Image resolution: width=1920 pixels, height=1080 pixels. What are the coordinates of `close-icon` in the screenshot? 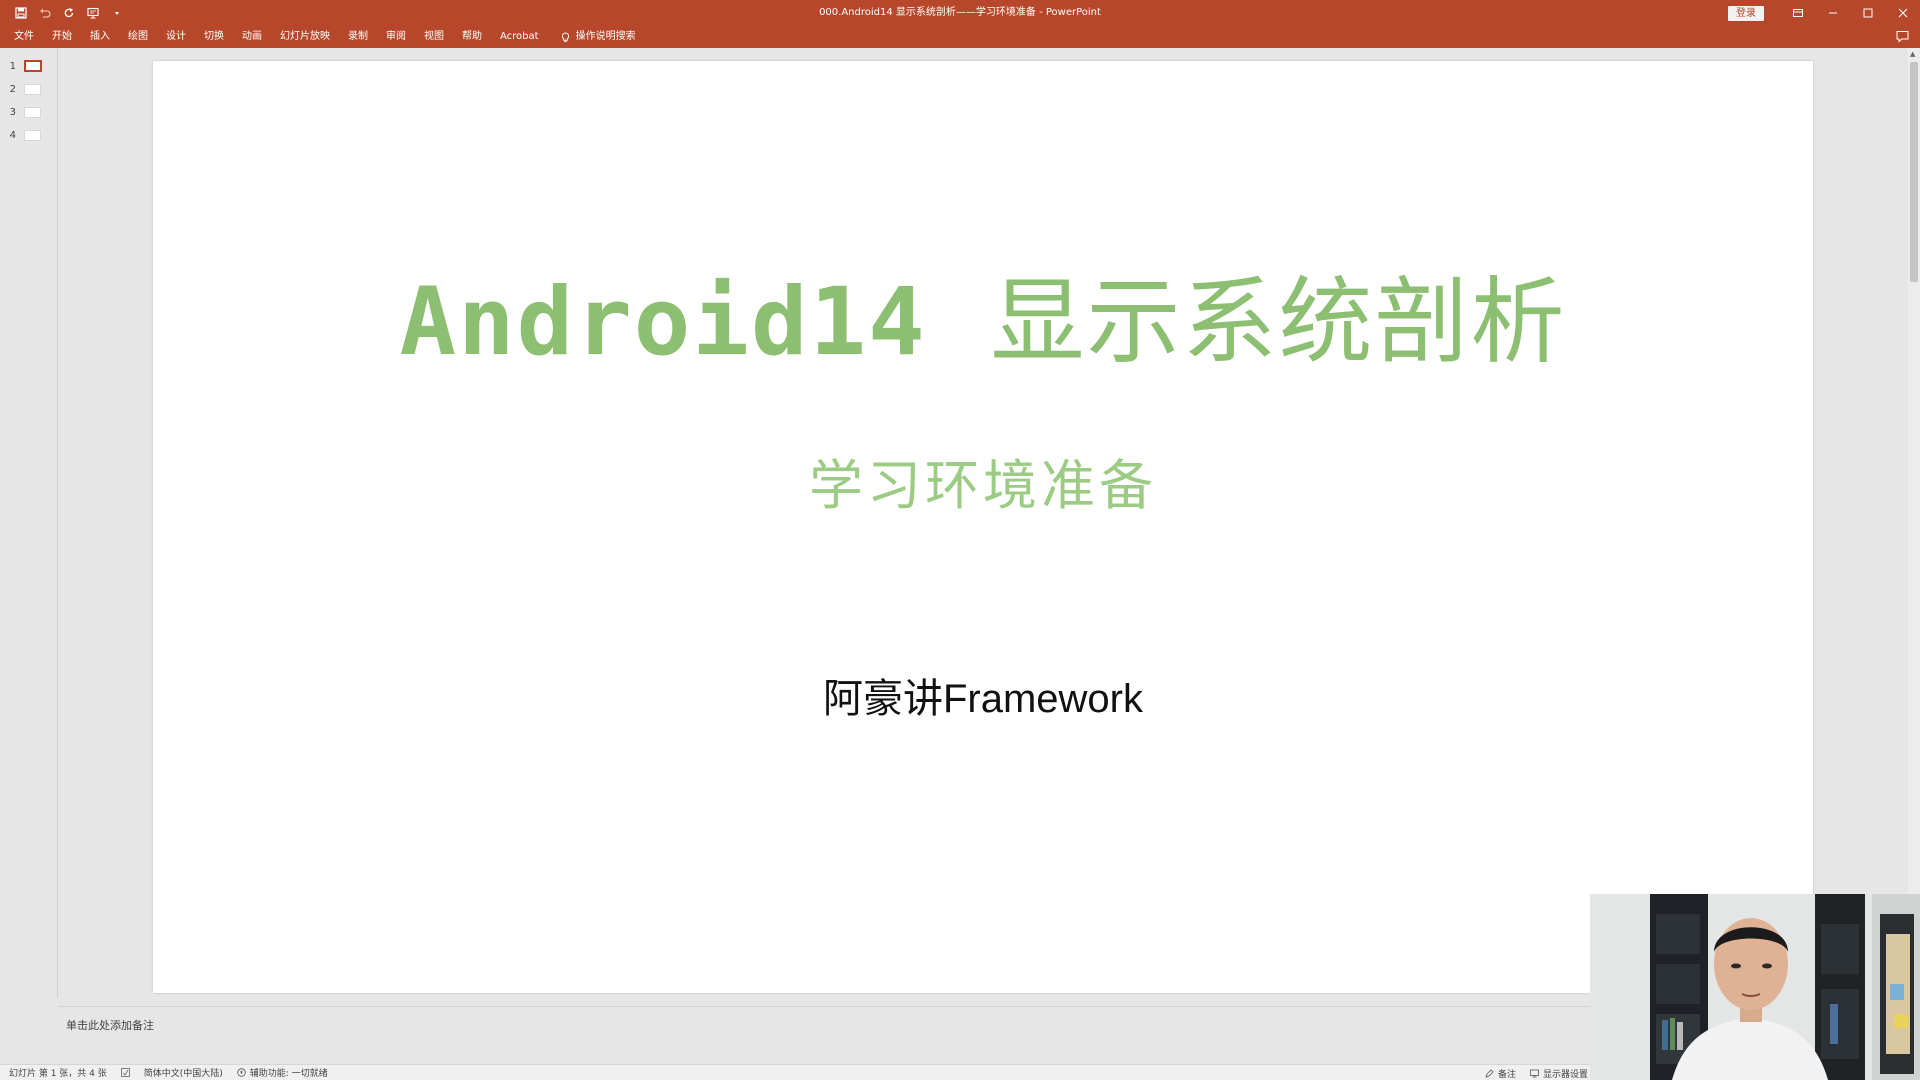 It's located at (1902, 13).